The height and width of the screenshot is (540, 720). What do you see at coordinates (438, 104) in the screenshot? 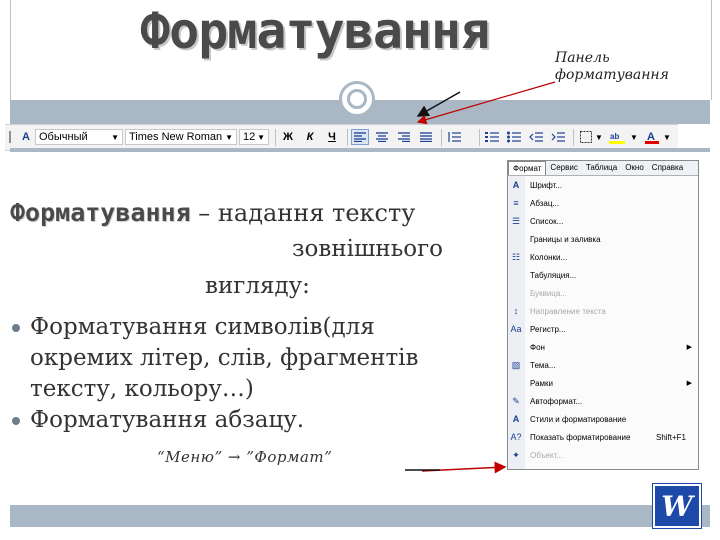
I see `arrow-to-toolbar` at bounding box center [438, 104].